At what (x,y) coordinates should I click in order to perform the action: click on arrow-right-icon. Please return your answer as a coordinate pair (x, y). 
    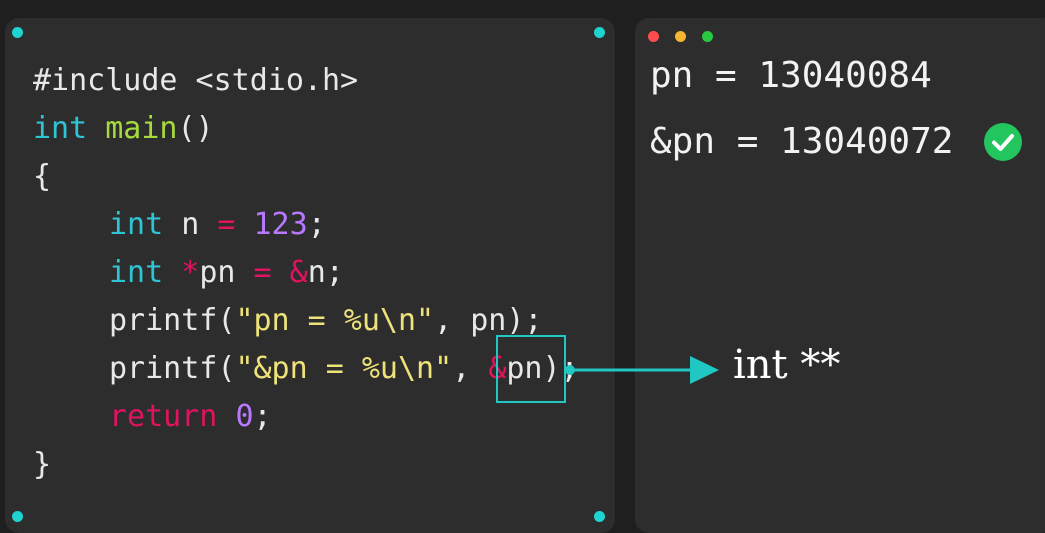
    Looking at the image, I should click on (642, 370).